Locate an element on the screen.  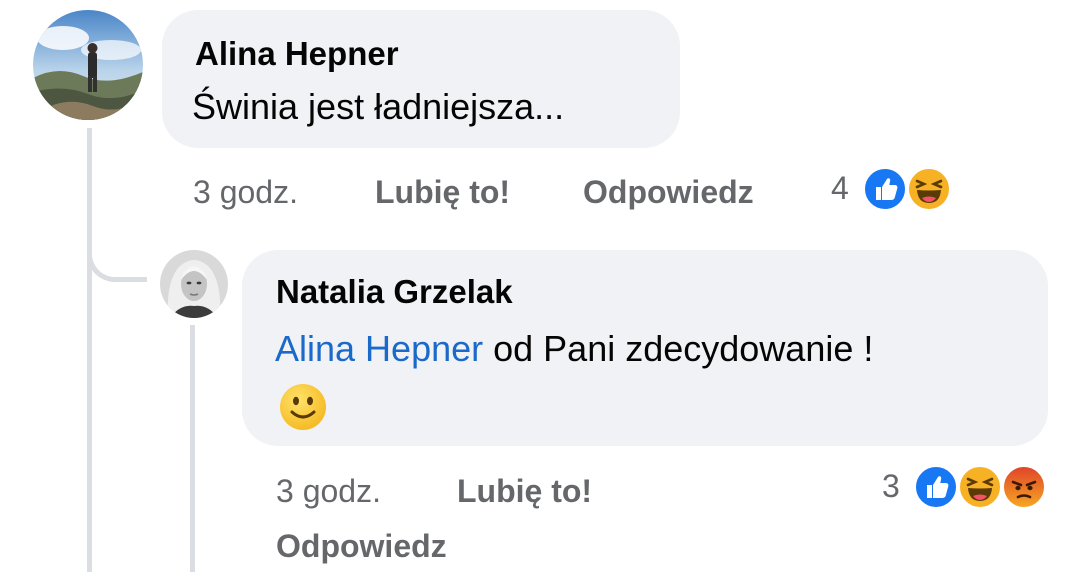
mention-link: Alina Hepner is located at coordinates (379, 348).